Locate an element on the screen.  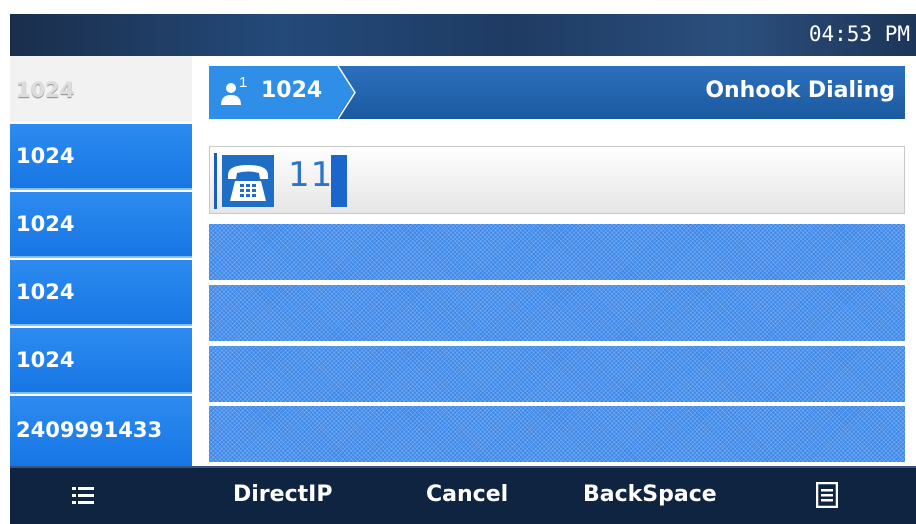
softkey-bar: DirectIP Cancel BackSpace is located at coordinates (463, 495).